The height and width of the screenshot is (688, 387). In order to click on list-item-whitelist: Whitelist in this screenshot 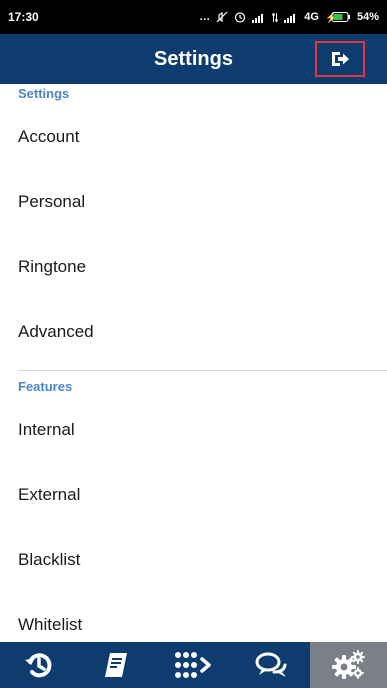, I will do `click(193, 617)`.